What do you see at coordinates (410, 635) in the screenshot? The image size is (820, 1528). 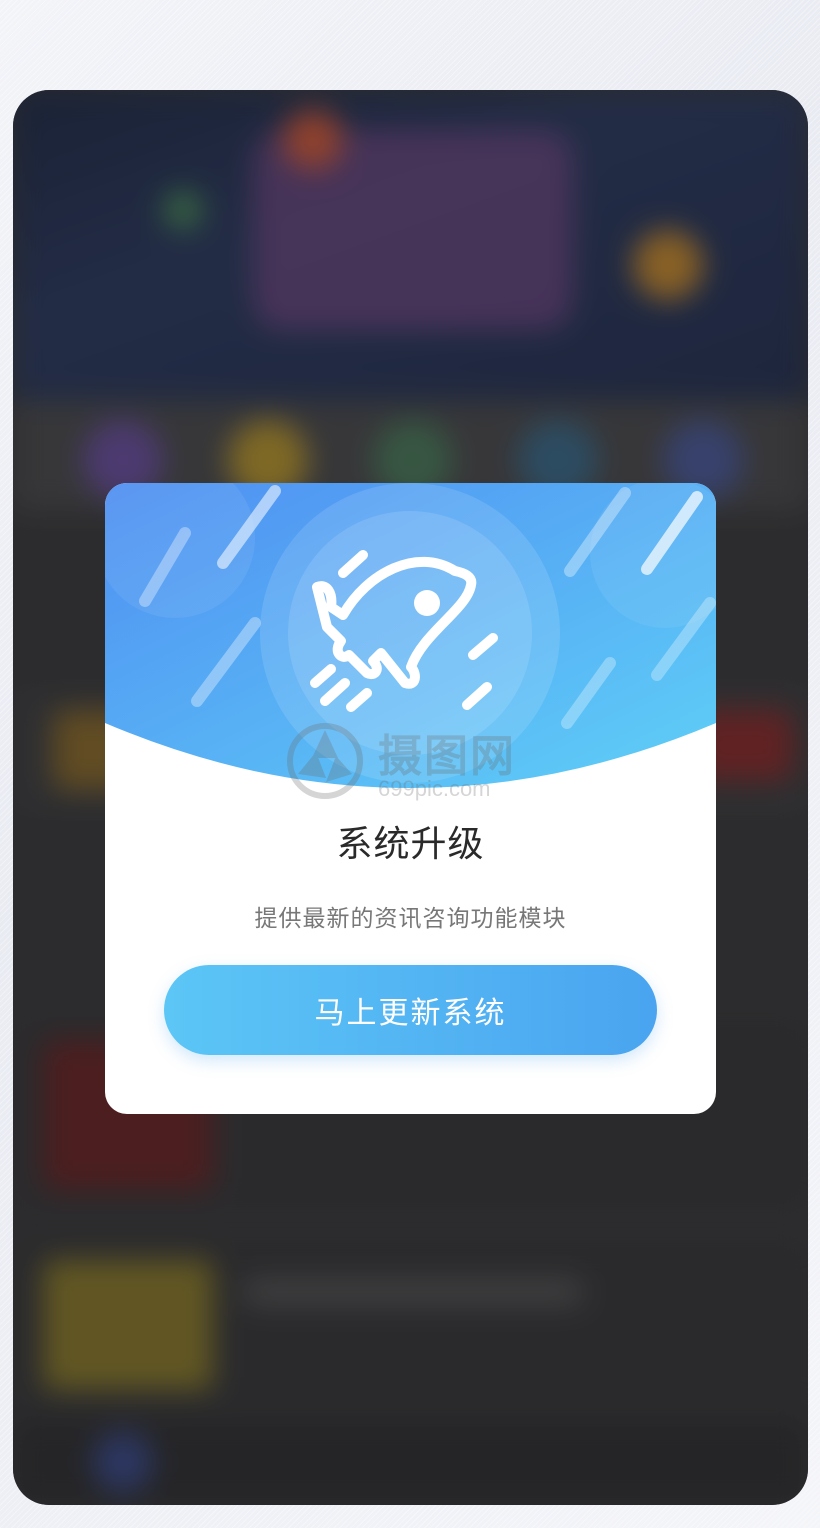 I see `dialog-header-illustration` at bounding box center [410, 635].